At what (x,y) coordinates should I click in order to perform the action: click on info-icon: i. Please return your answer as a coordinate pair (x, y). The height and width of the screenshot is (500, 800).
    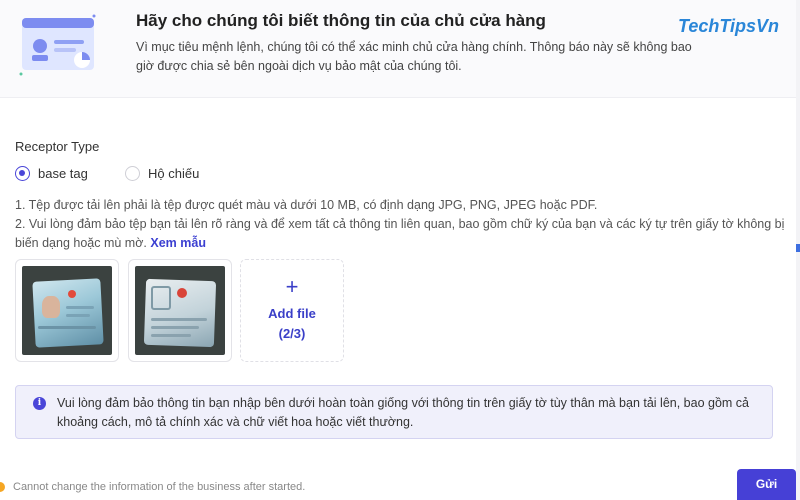
    Looking at the image, I should click on (39, 403).